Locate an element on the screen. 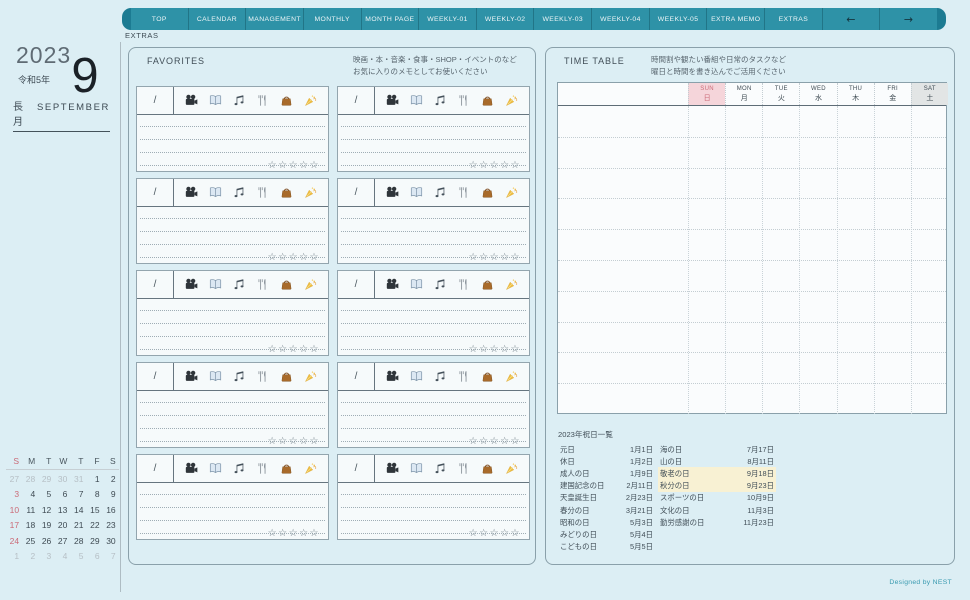  mini-calendar-day: 8 is located at coordinates (94, 494).